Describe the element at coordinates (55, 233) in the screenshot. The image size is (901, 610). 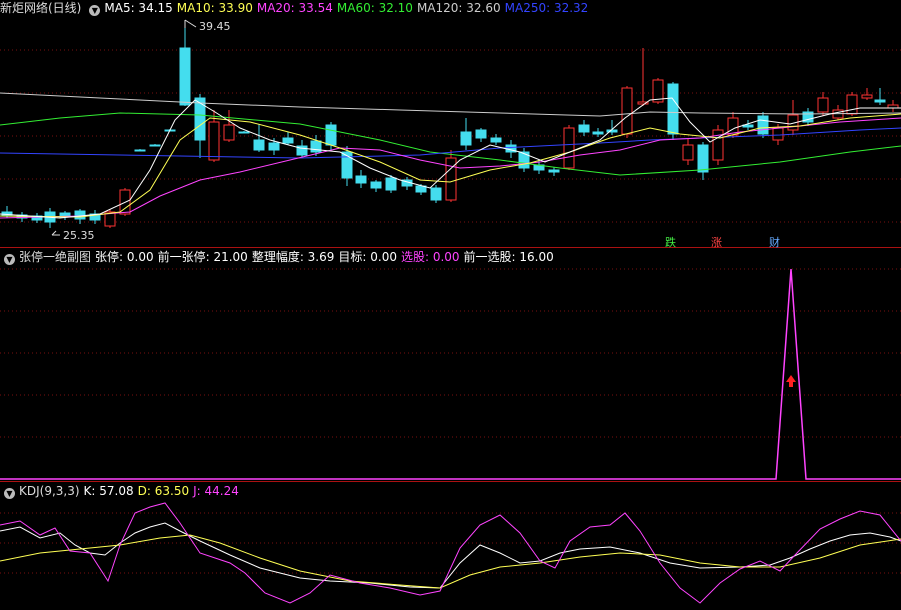
I see `low-marker-arrow` at that location.